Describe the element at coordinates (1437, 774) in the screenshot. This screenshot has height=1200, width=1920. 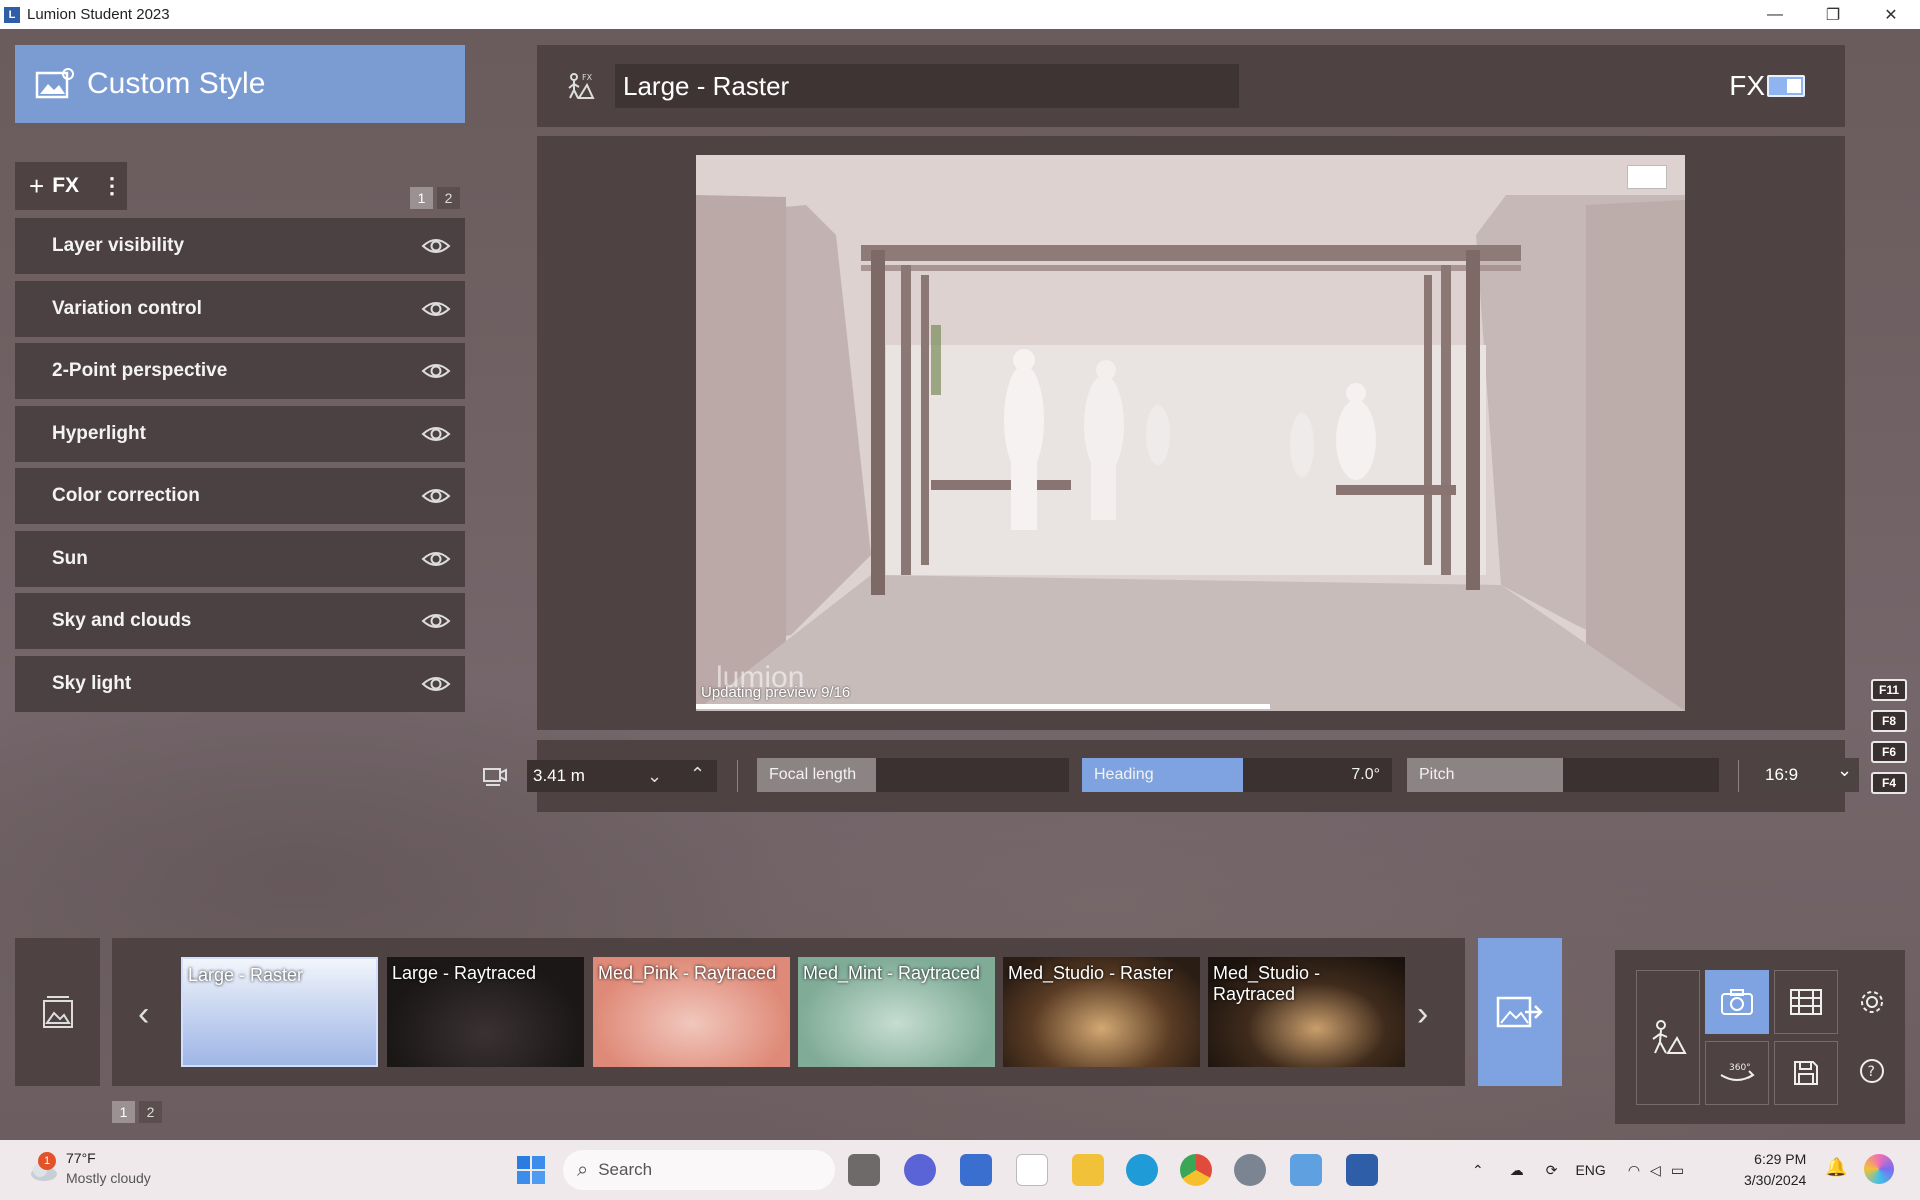
I see `slider-label: Pitch` at that location.